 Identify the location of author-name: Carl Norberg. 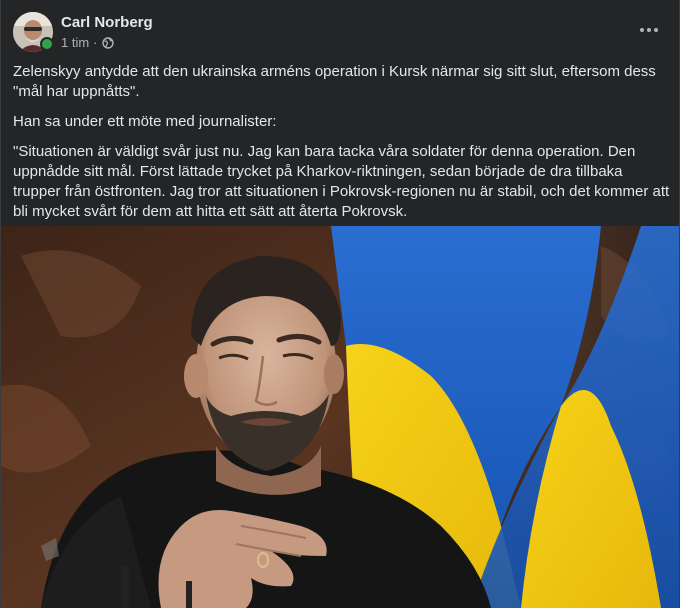
(107, 22).